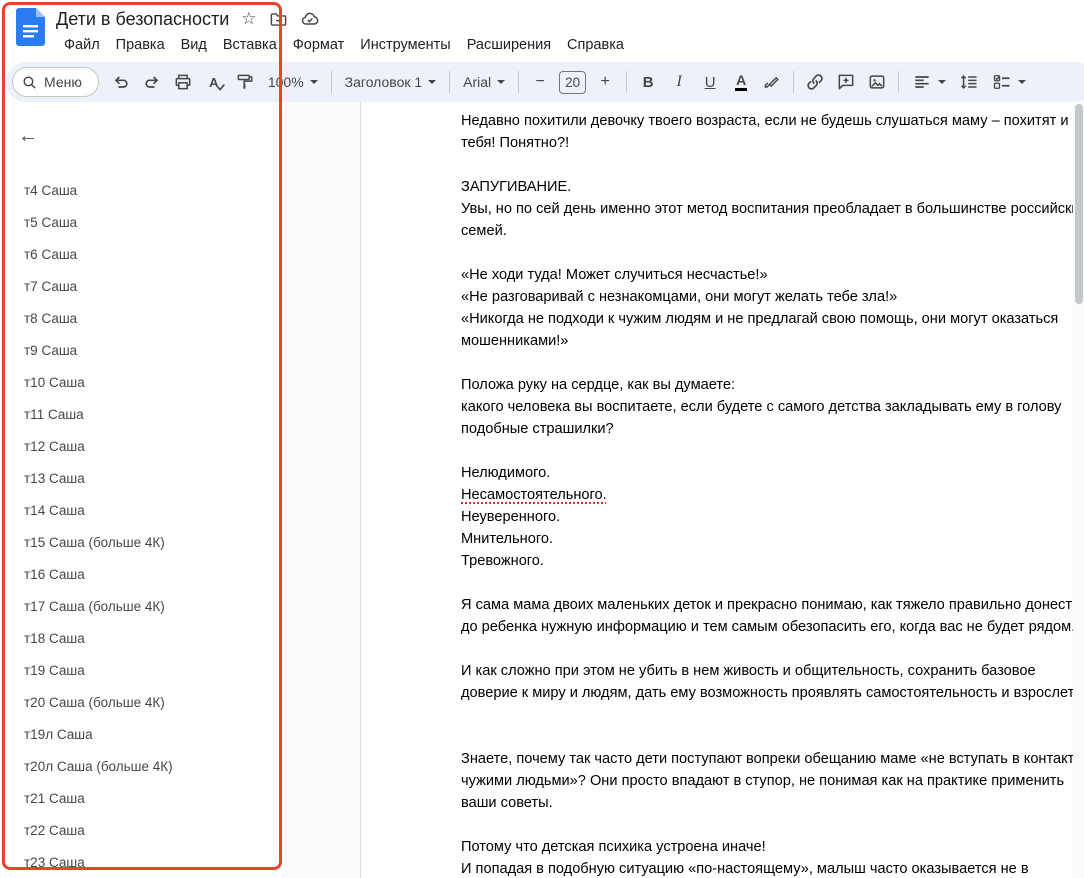 The image size is (1084, 878). What do you see at coordinates (1078, 490) in the screenshot?
I see `vertical-scrollbar` at bounding box center [1078, 490].